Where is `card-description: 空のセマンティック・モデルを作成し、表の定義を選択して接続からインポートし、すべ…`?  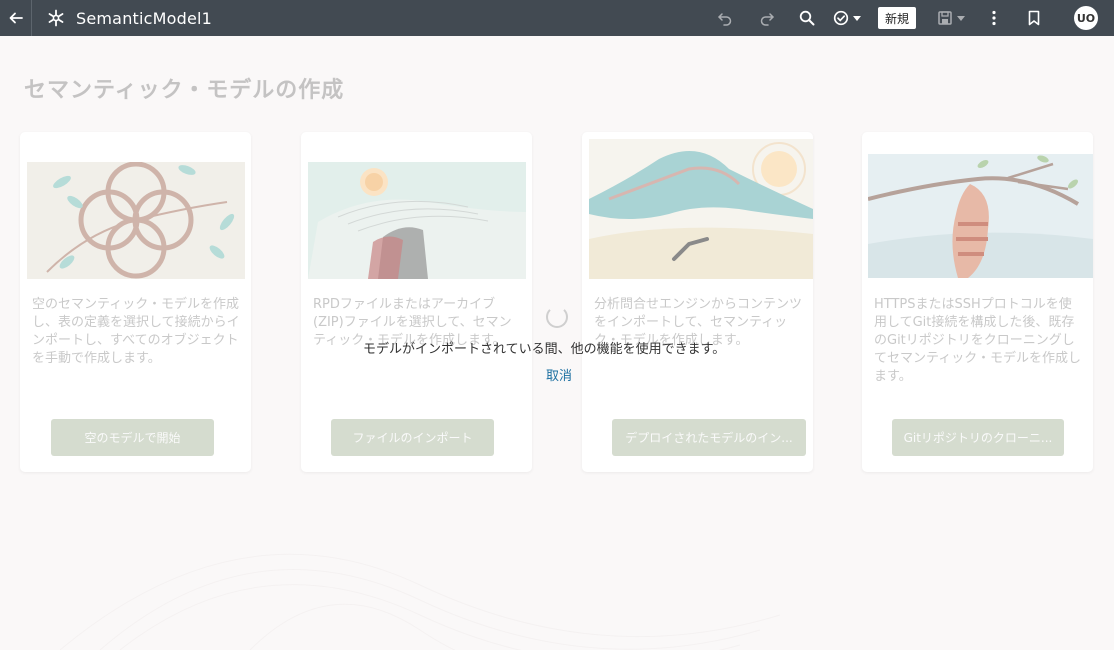 card-description: 空のセマンティック・モデルを作成し、表の定義を選択して接続からインポートし、すべ… is located at coordinates (136, 331).